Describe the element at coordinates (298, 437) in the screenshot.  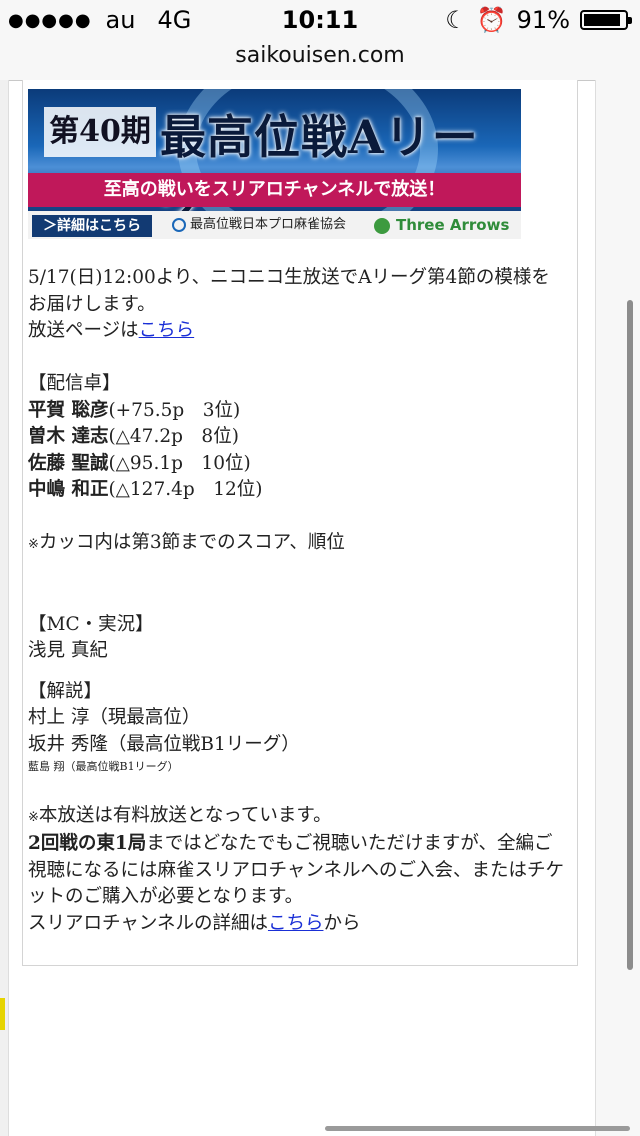
I see `player-row: 曽木 達志(△47.2p 8位)` at that location.